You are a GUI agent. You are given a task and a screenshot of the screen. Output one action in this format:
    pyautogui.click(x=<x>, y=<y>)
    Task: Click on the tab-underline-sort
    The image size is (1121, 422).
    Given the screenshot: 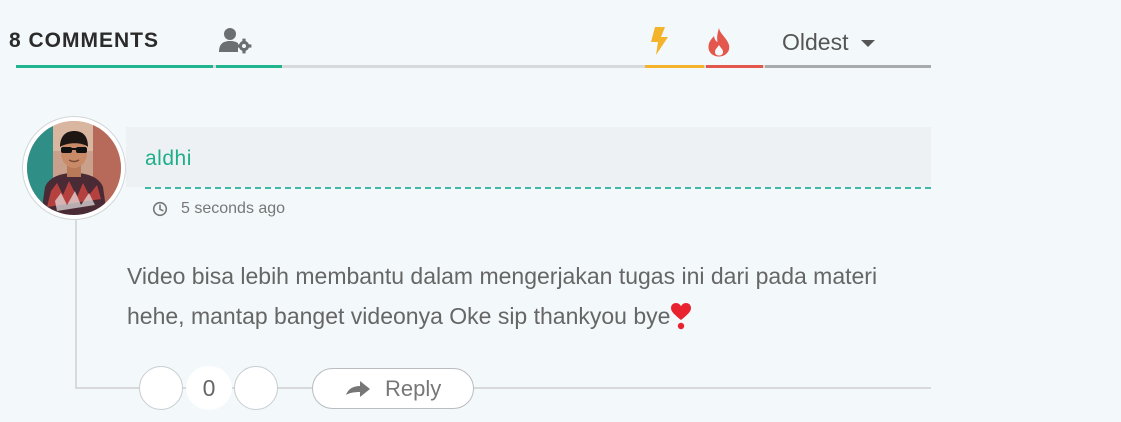 What is the action you would take?
    pyautogui.click(x=848, y=66)
    